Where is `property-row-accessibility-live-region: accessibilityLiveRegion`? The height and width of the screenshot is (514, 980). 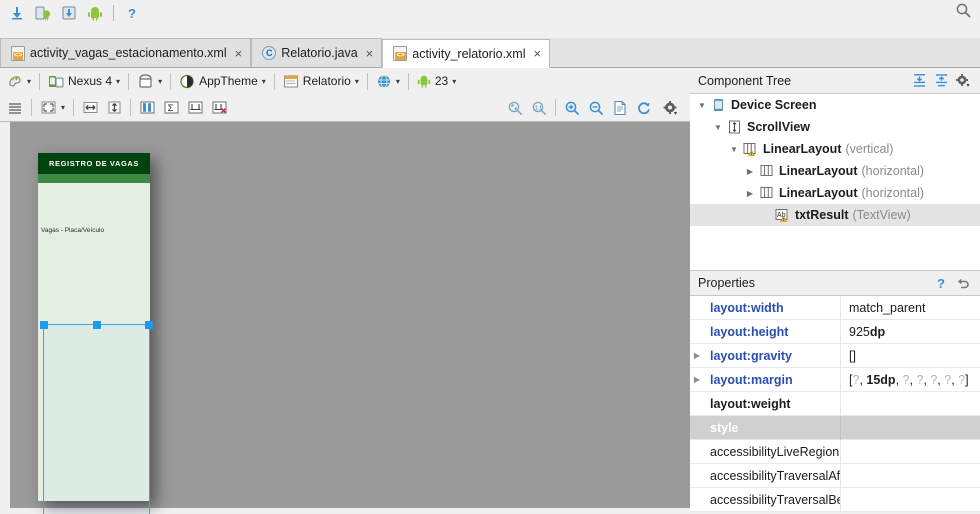
property-row-accessibility-live-region: accessibilityLiveRegion is located at coordinates (835, 451).